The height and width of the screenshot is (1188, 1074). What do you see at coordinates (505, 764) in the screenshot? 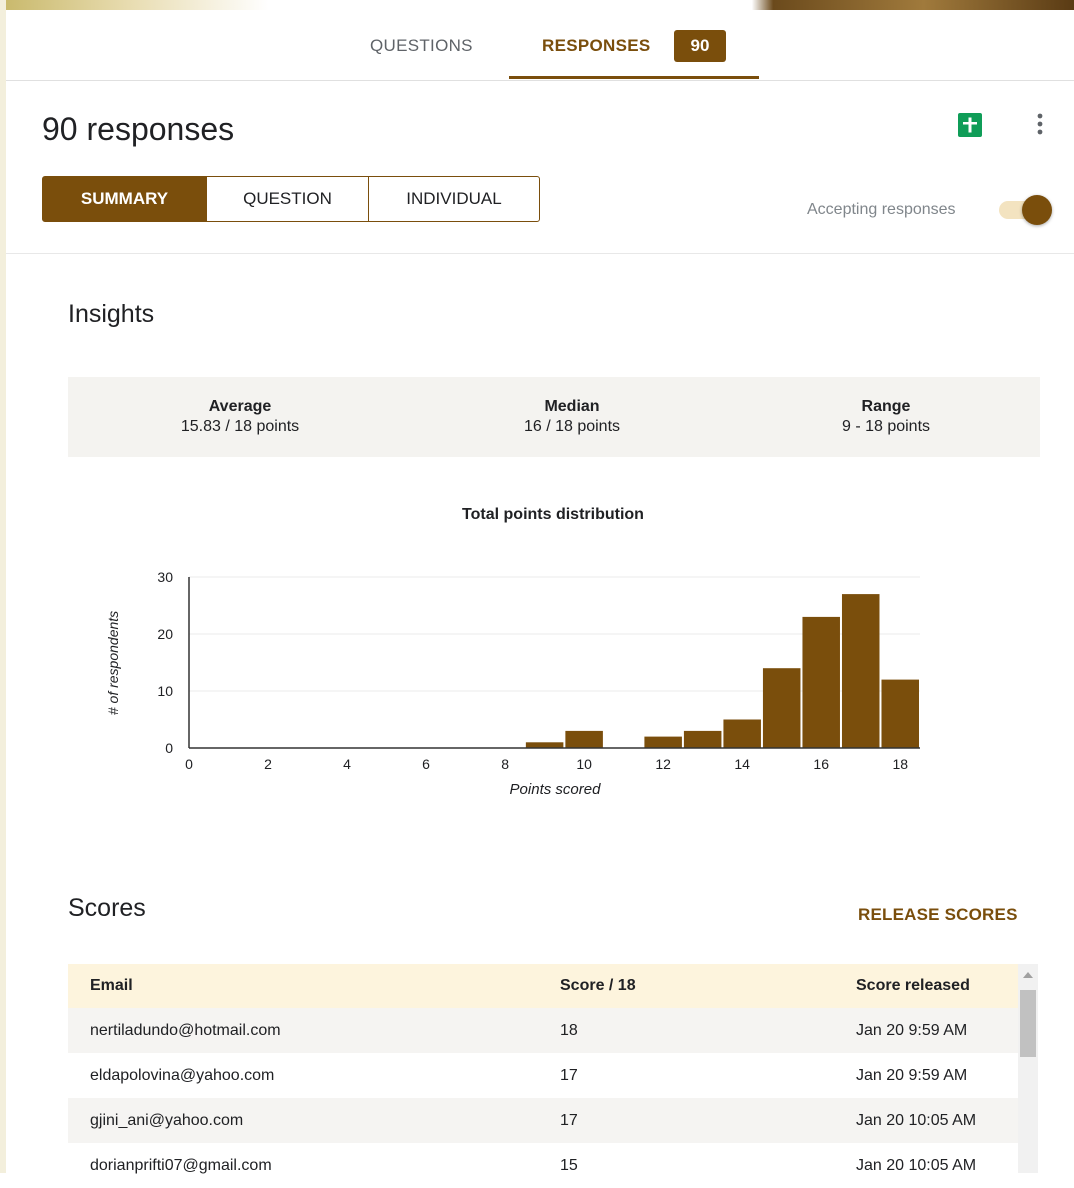
I see `chart-x-tick-label: 8` at bounding box center [505, 764].